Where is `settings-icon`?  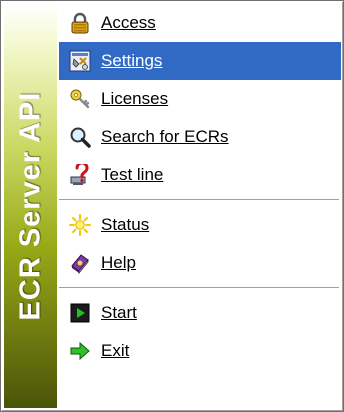 settings-icon is located at coordinates (80, 61).